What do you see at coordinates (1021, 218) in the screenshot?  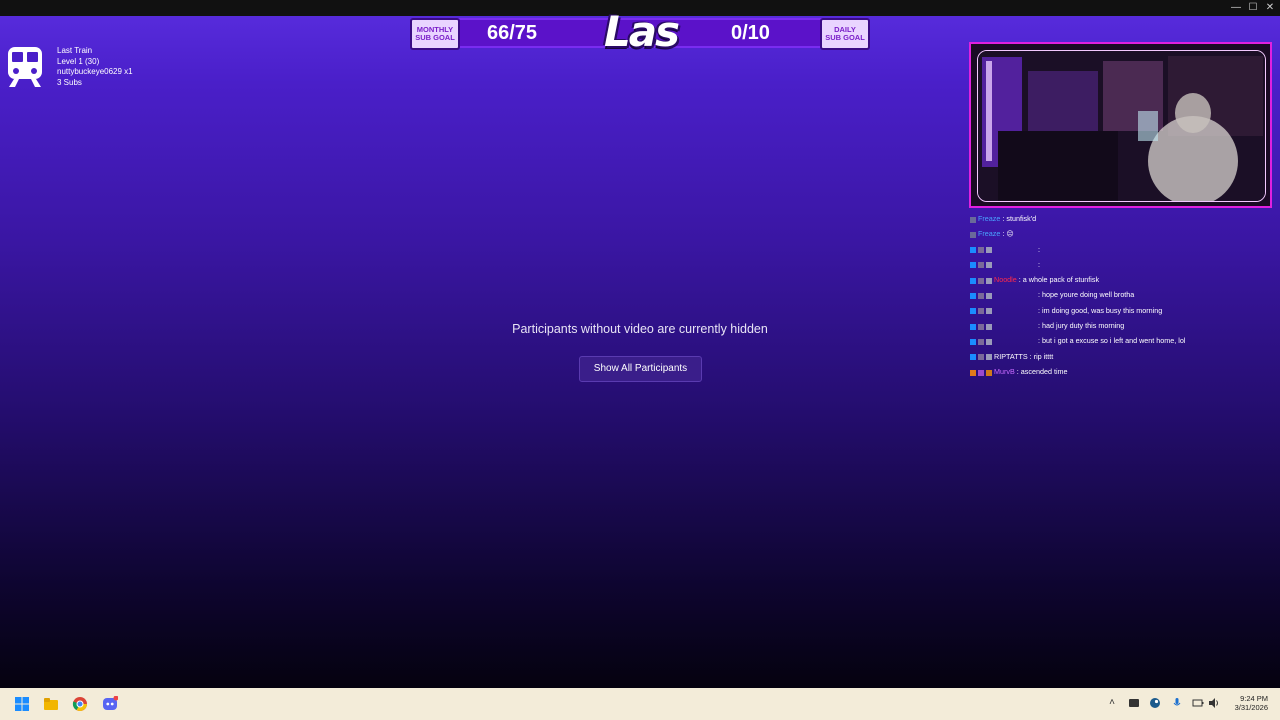 I see `chat-text: stunfisk'd` at bounding box center [1021, 218].